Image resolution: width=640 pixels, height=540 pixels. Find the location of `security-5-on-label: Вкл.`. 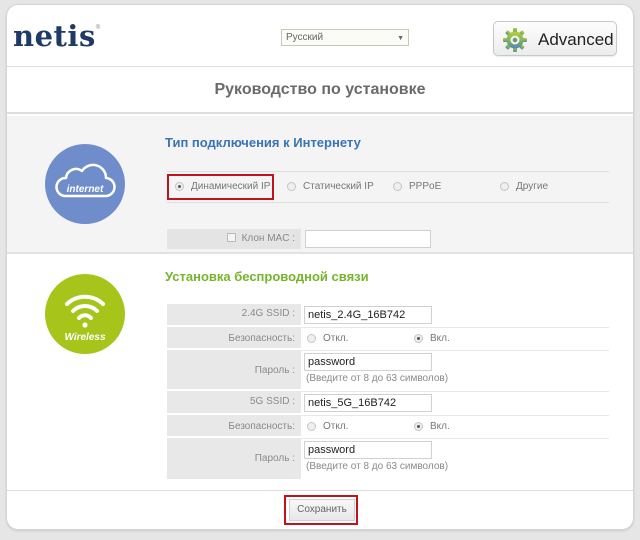

security-5-on-label: Вкл. is located at coordinates (440, 426).